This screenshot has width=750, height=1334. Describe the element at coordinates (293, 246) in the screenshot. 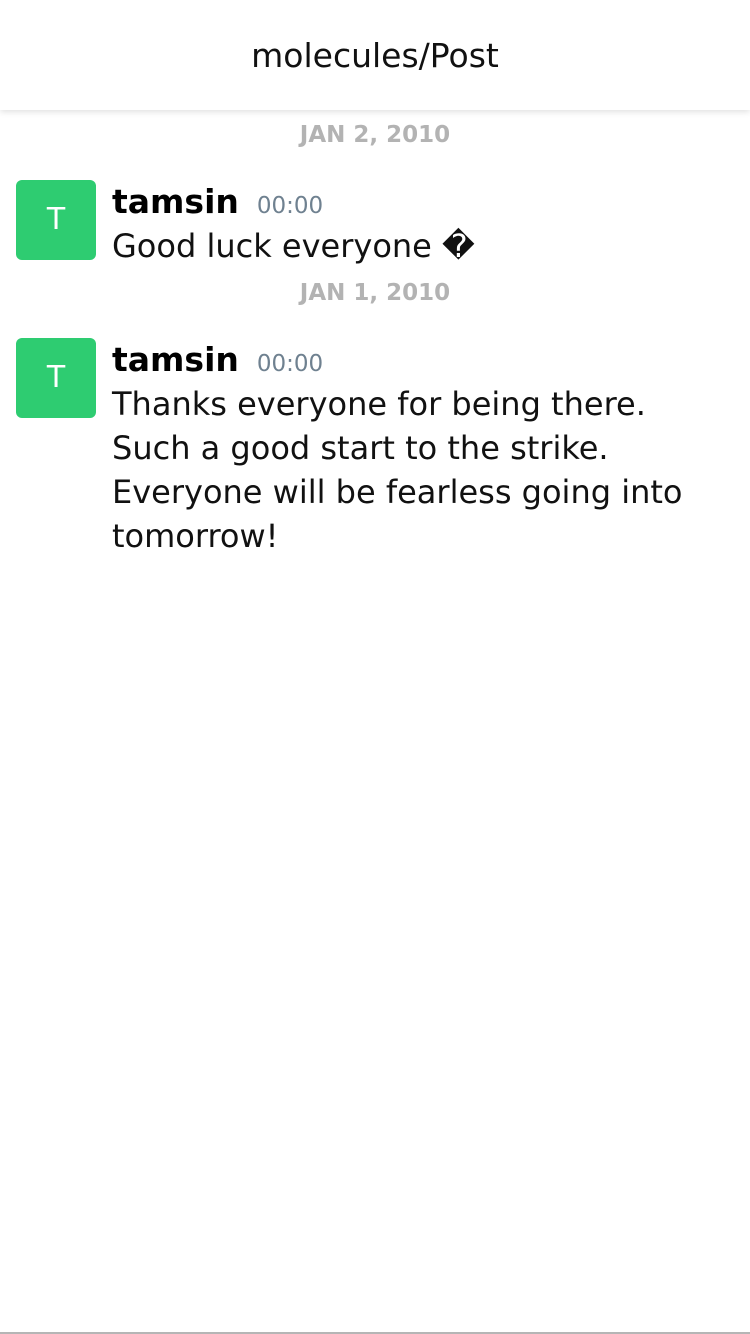

I see `post-message: Good luck everyone �` at that location.